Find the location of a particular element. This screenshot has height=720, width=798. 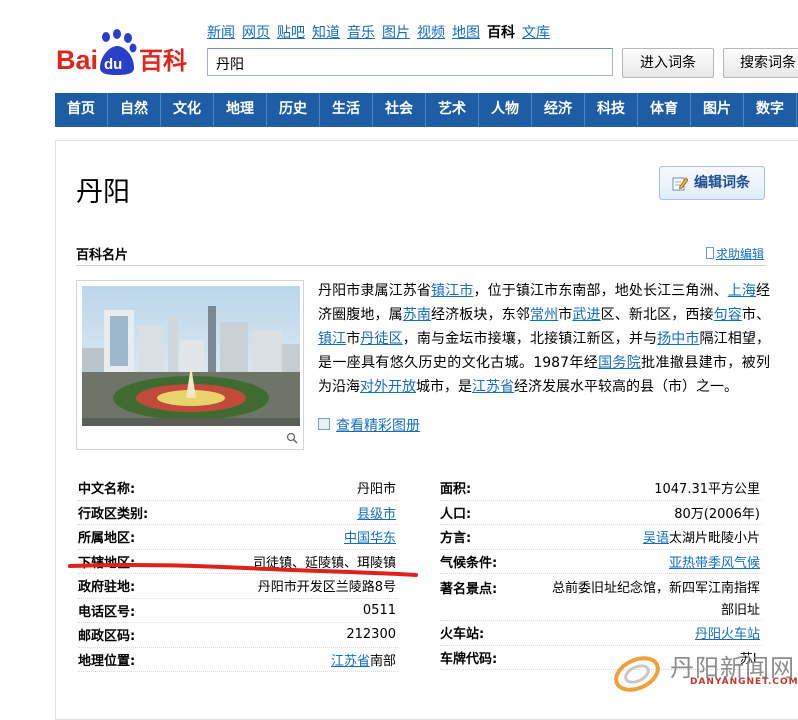

info-label: 人口: is located at coordinates (456, 514).